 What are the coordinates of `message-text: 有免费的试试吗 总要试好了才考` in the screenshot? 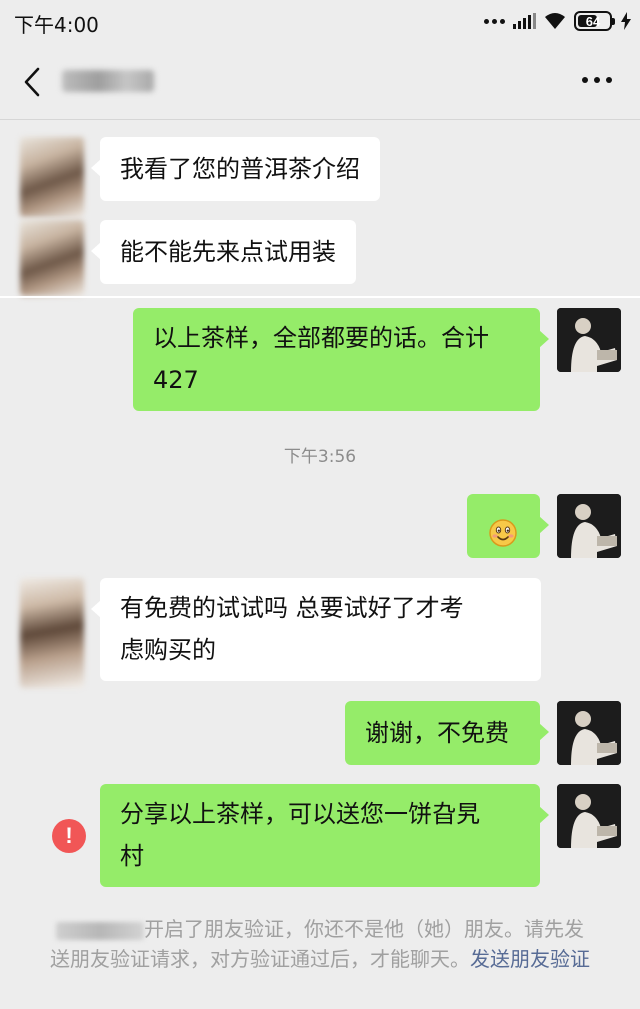 It's located at (292, 608).